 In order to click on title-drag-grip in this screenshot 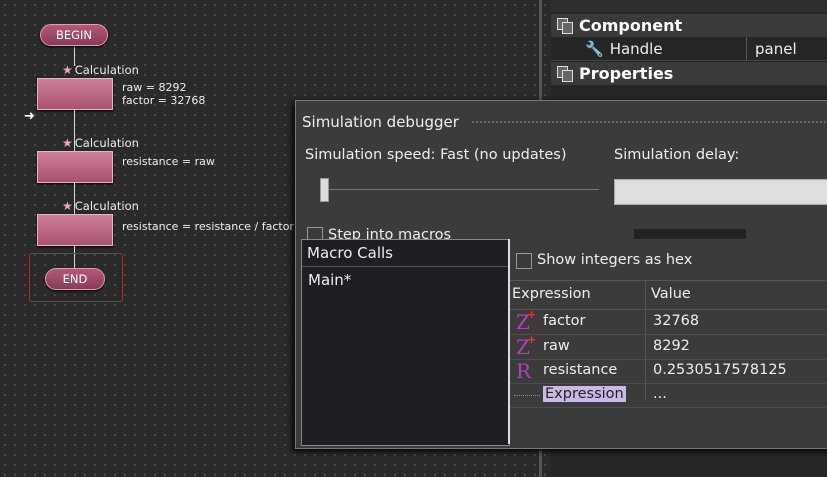, I will do `click(649, 122)`.